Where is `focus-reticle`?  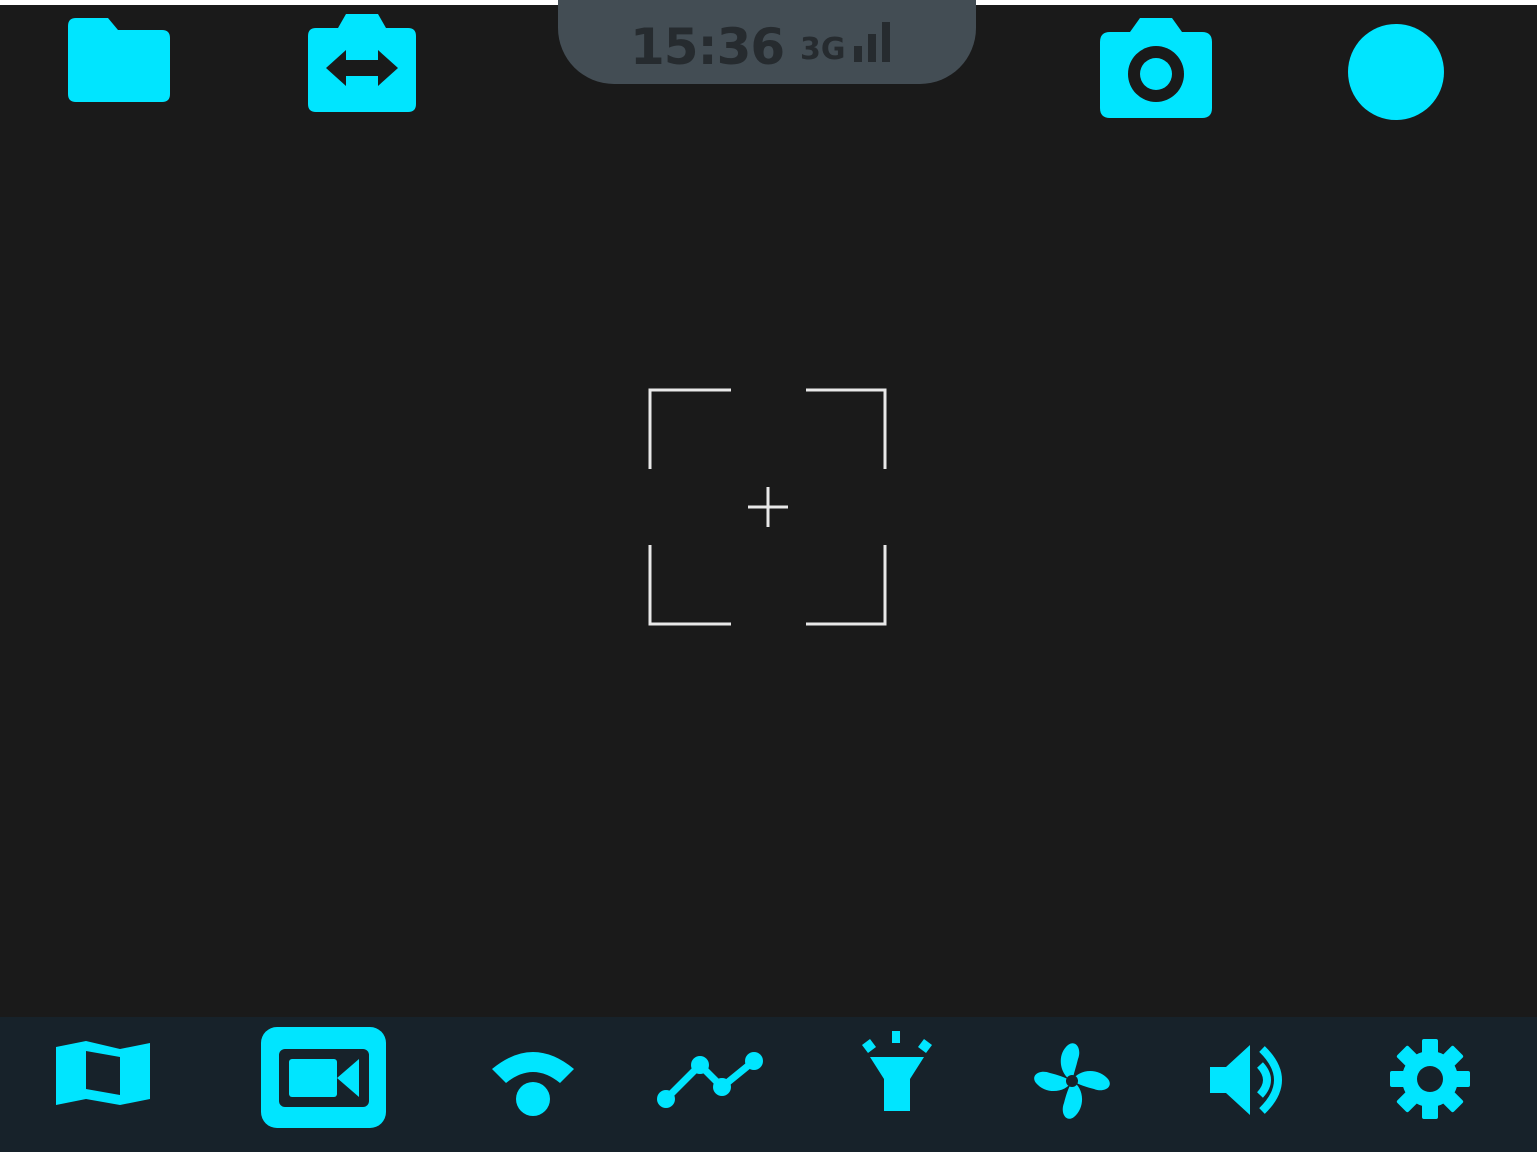 focus-reticle is located at coordinates (769, 510).